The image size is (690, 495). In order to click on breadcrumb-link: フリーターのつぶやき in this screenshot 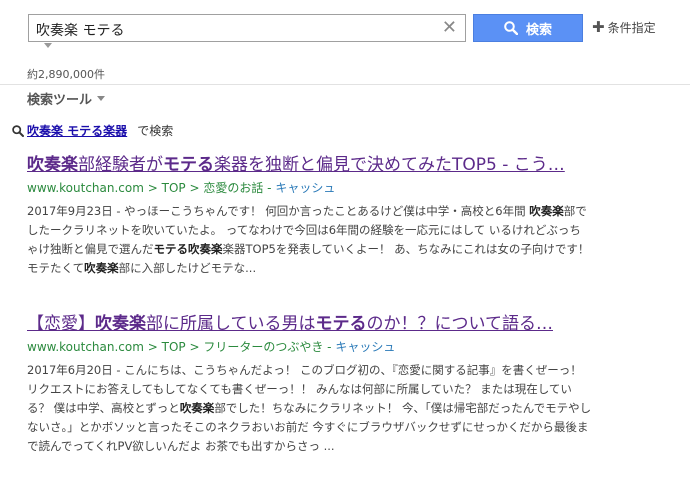, I will do `click(263, 347)`.